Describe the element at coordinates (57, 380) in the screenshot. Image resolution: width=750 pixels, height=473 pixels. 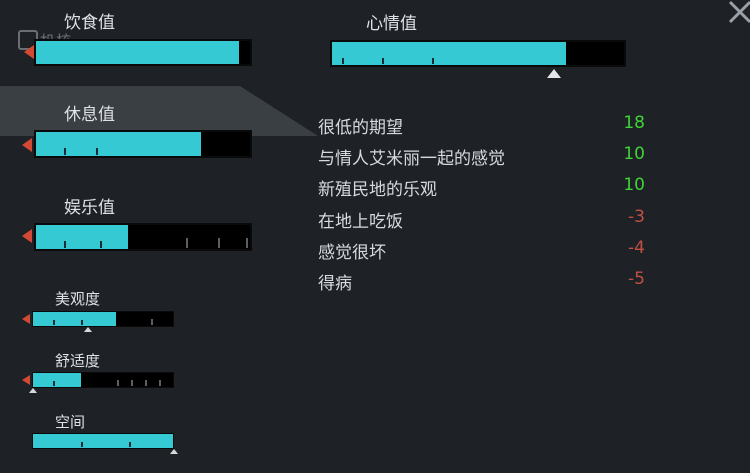
I see `comfort-bar-fill` at that location.